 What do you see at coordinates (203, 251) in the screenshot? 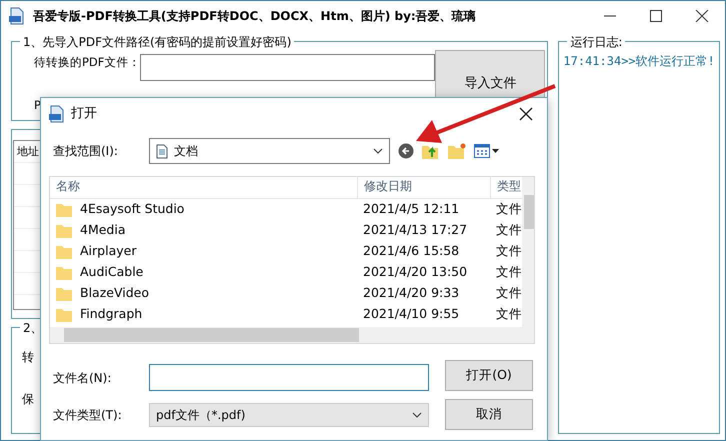
I see `list-item: Airplayer` at bounding box center [203, 251].